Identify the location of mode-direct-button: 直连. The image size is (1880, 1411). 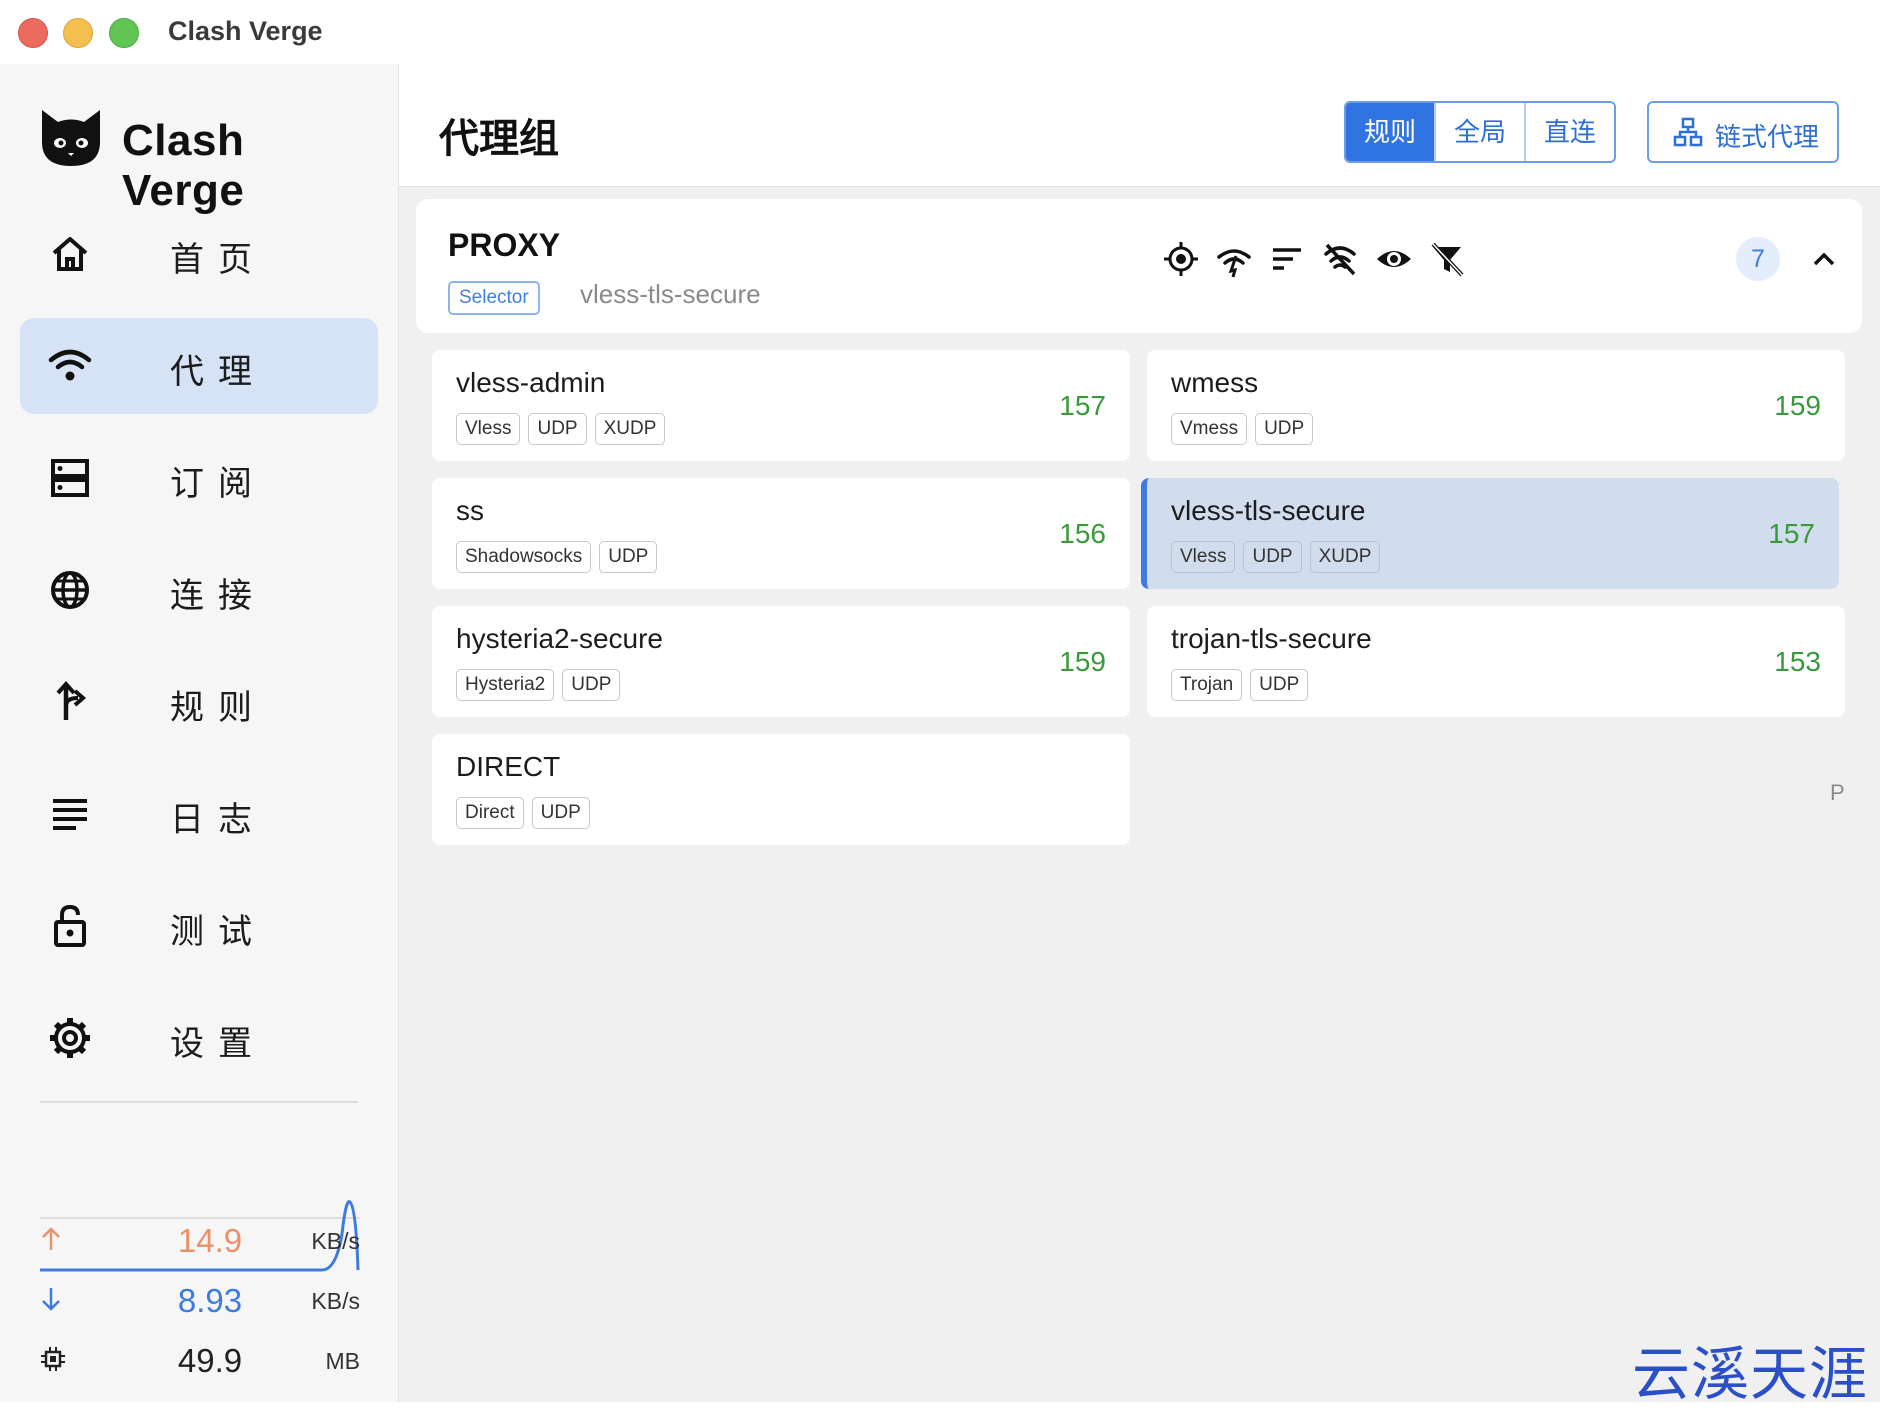
(1570, 132).